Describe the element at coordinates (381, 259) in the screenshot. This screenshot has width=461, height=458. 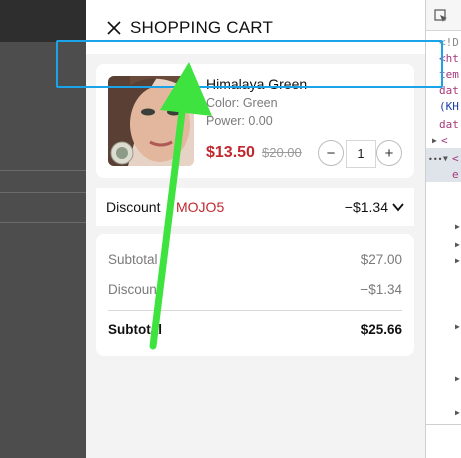
I see `subtotal-value: $27.00` at that location.